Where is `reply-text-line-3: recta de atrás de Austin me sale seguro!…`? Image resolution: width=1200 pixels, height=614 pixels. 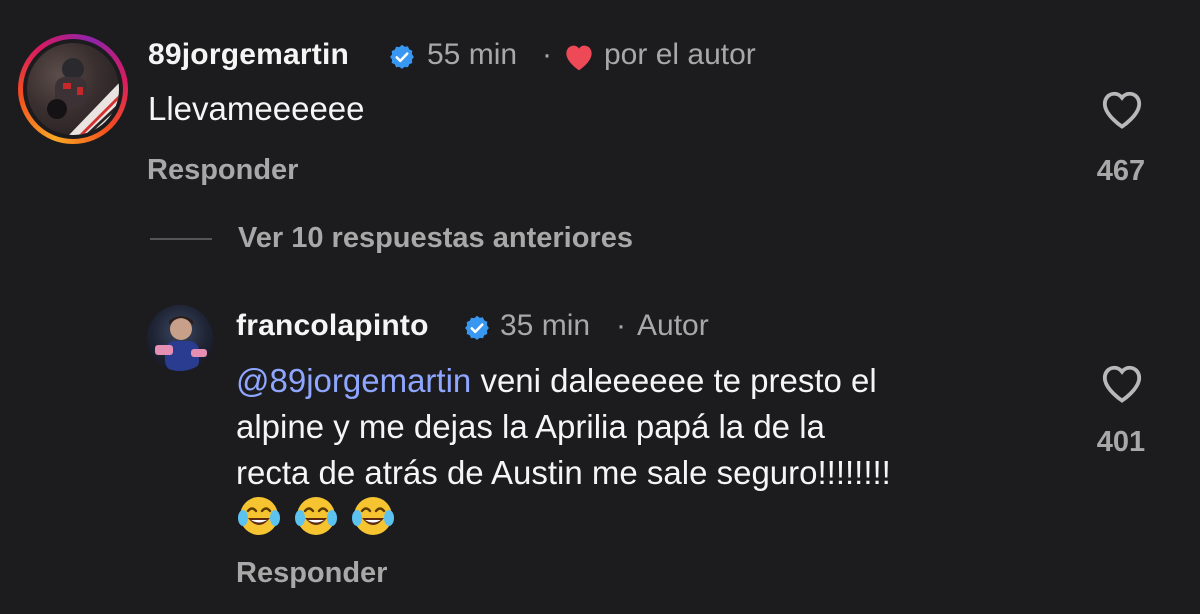
reply-text-line-3: recta de atrás de Austin me sale seguro!… is located at coordinates (563, 472).